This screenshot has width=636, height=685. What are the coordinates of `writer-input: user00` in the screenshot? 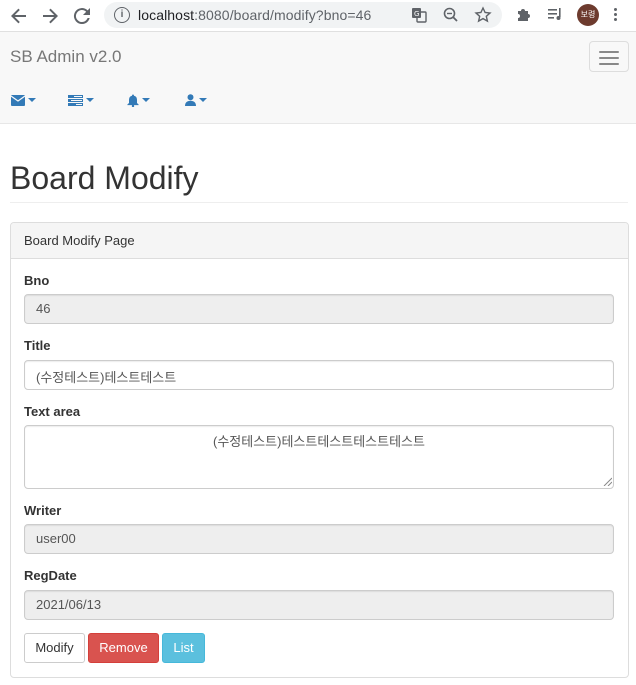 It's located at (319, 539).